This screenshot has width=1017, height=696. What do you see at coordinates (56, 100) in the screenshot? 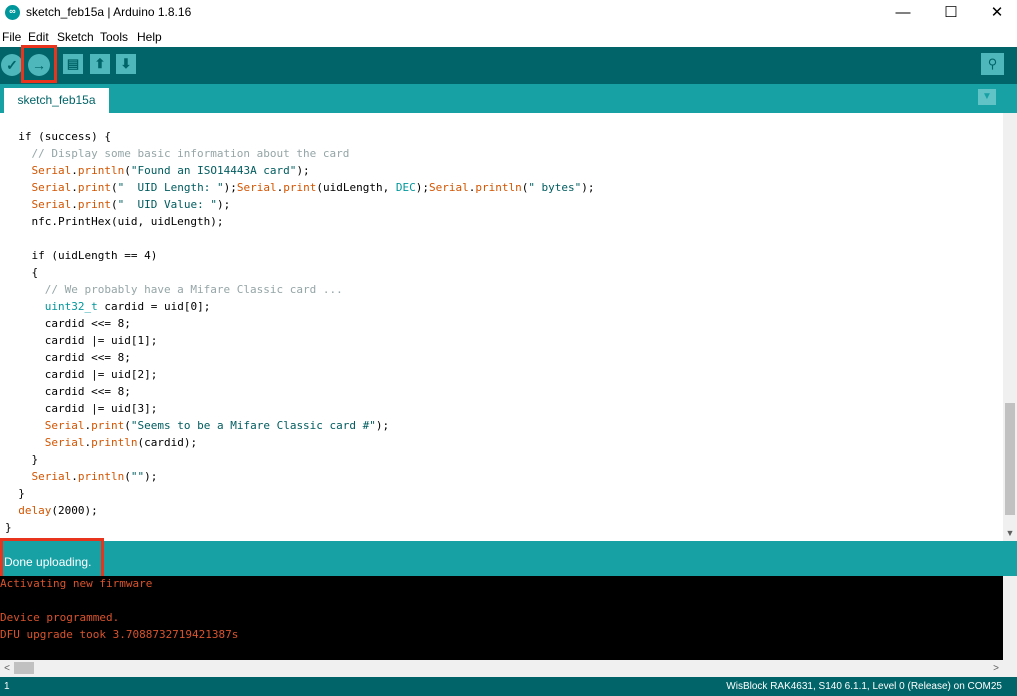
I see `tab-sketch: sketch_feb15a` at bounding box center [56, 100].